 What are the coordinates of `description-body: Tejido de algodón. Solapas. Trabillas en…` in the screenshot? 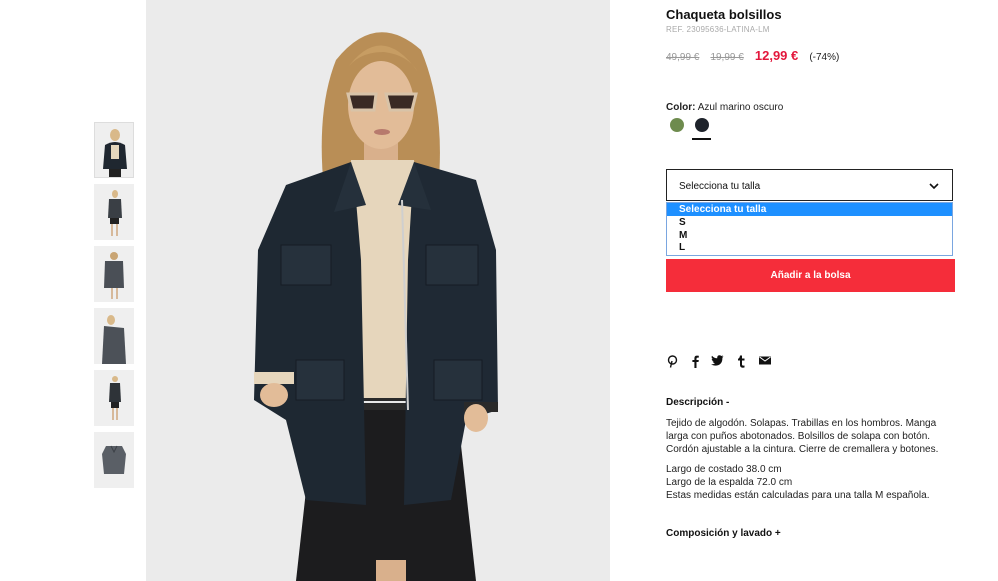 It's located at (812, 459).